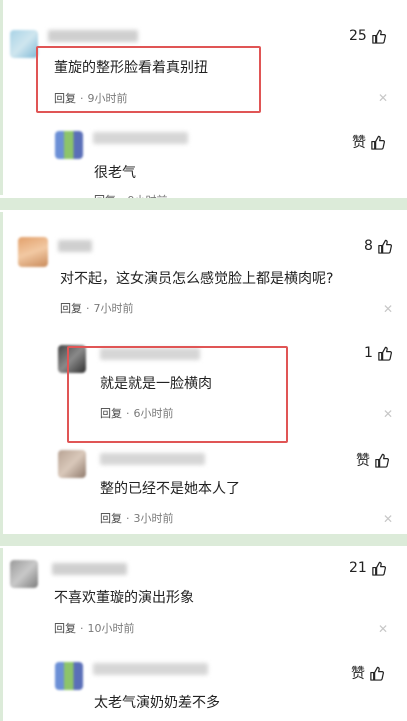 The height and width of the screenshot is (721, 407). Describe the element at coordinates (358, 36) in the screenshot. I see `like-count: 25` at that location.